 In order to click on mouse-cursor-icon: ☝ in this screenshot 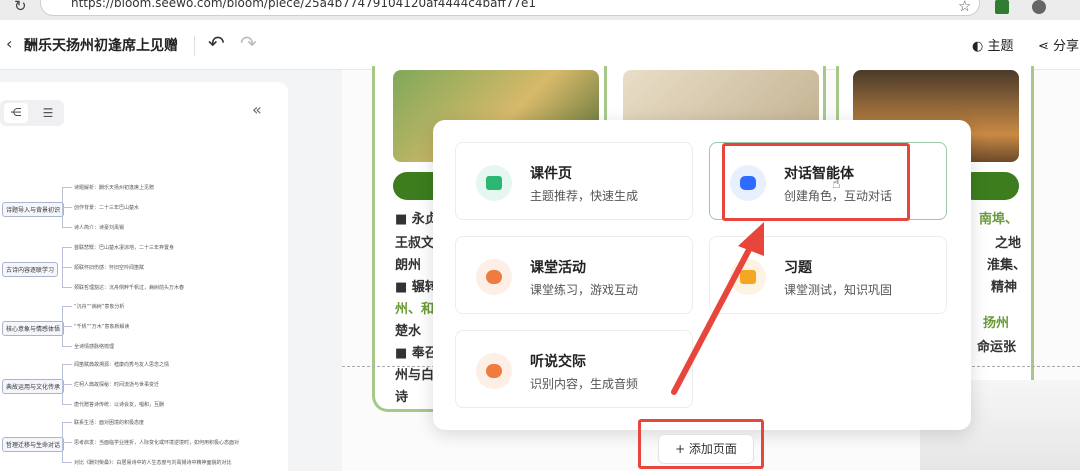, I will do `click(836, 184)`.